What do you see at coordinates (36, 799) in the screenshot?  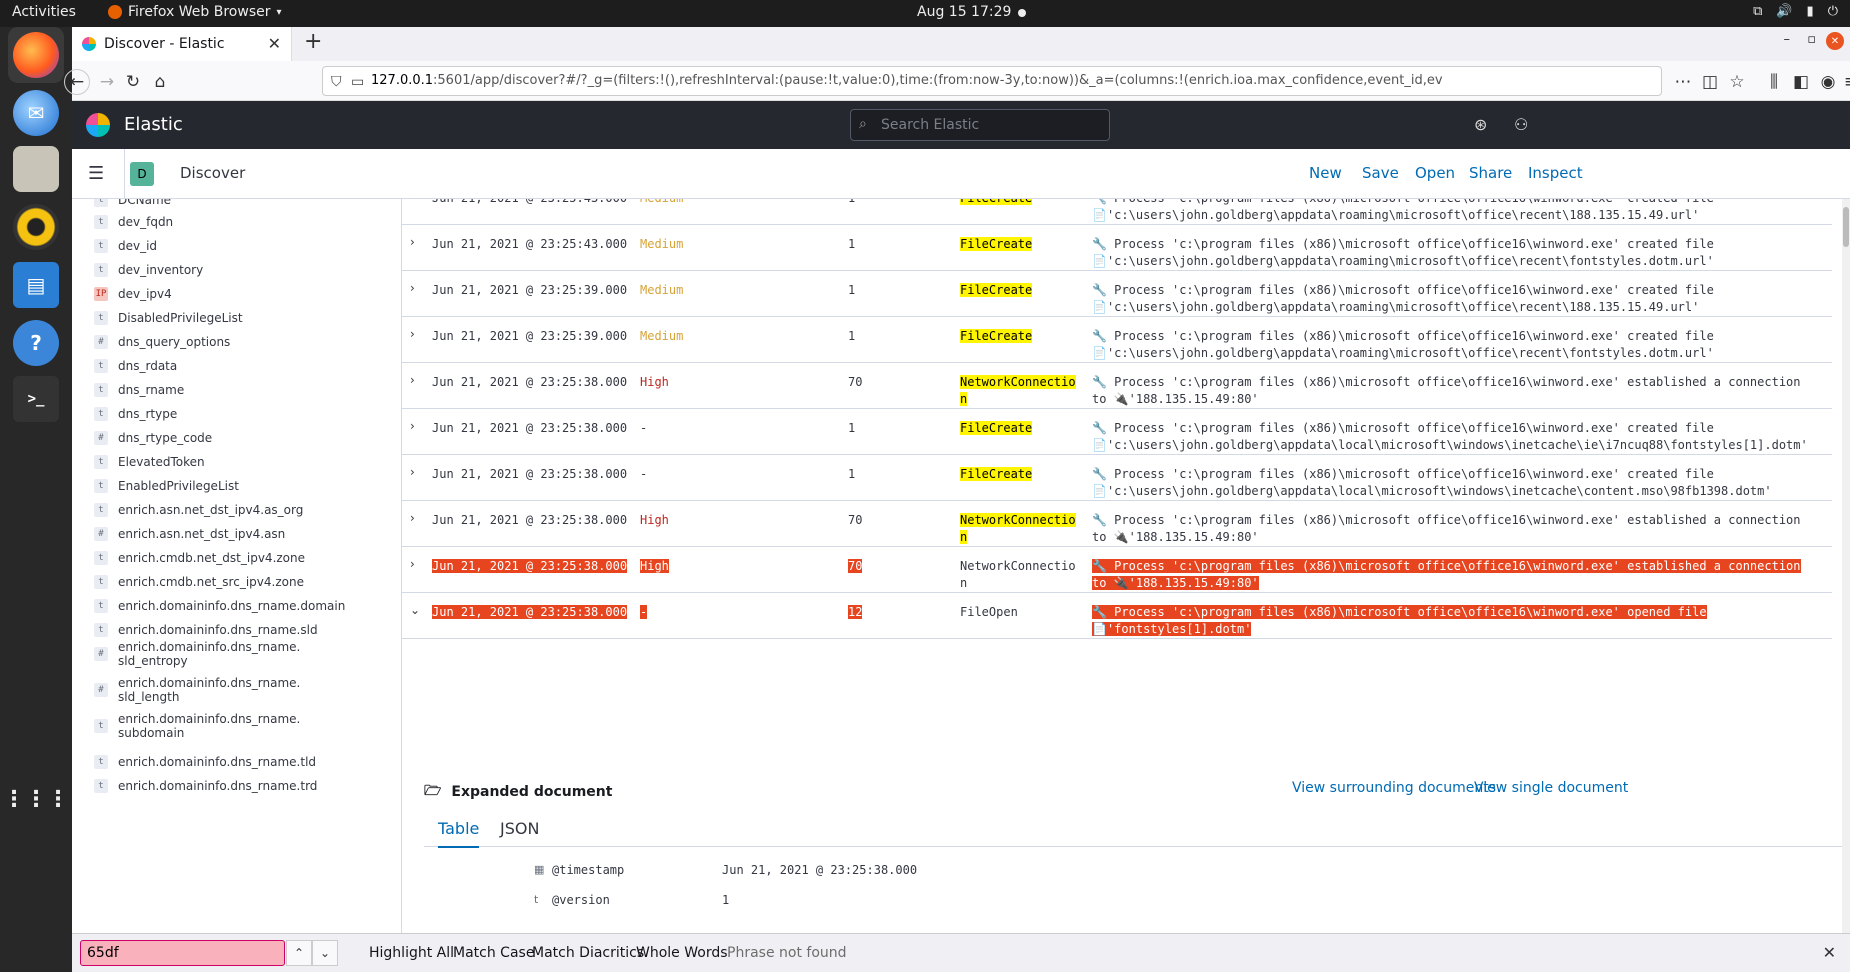 I see `dock-show-apps: ⋮⋮⋮` at bounding box center [36, 799].